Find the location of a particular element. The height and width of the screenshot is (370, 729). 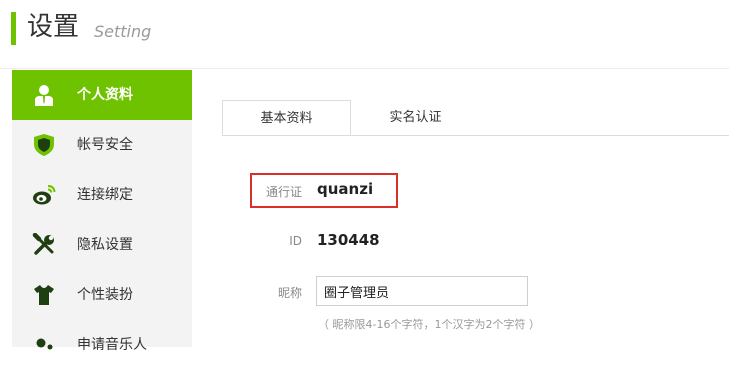

page-subtitle: Setting is located at coordinates (123, 31).